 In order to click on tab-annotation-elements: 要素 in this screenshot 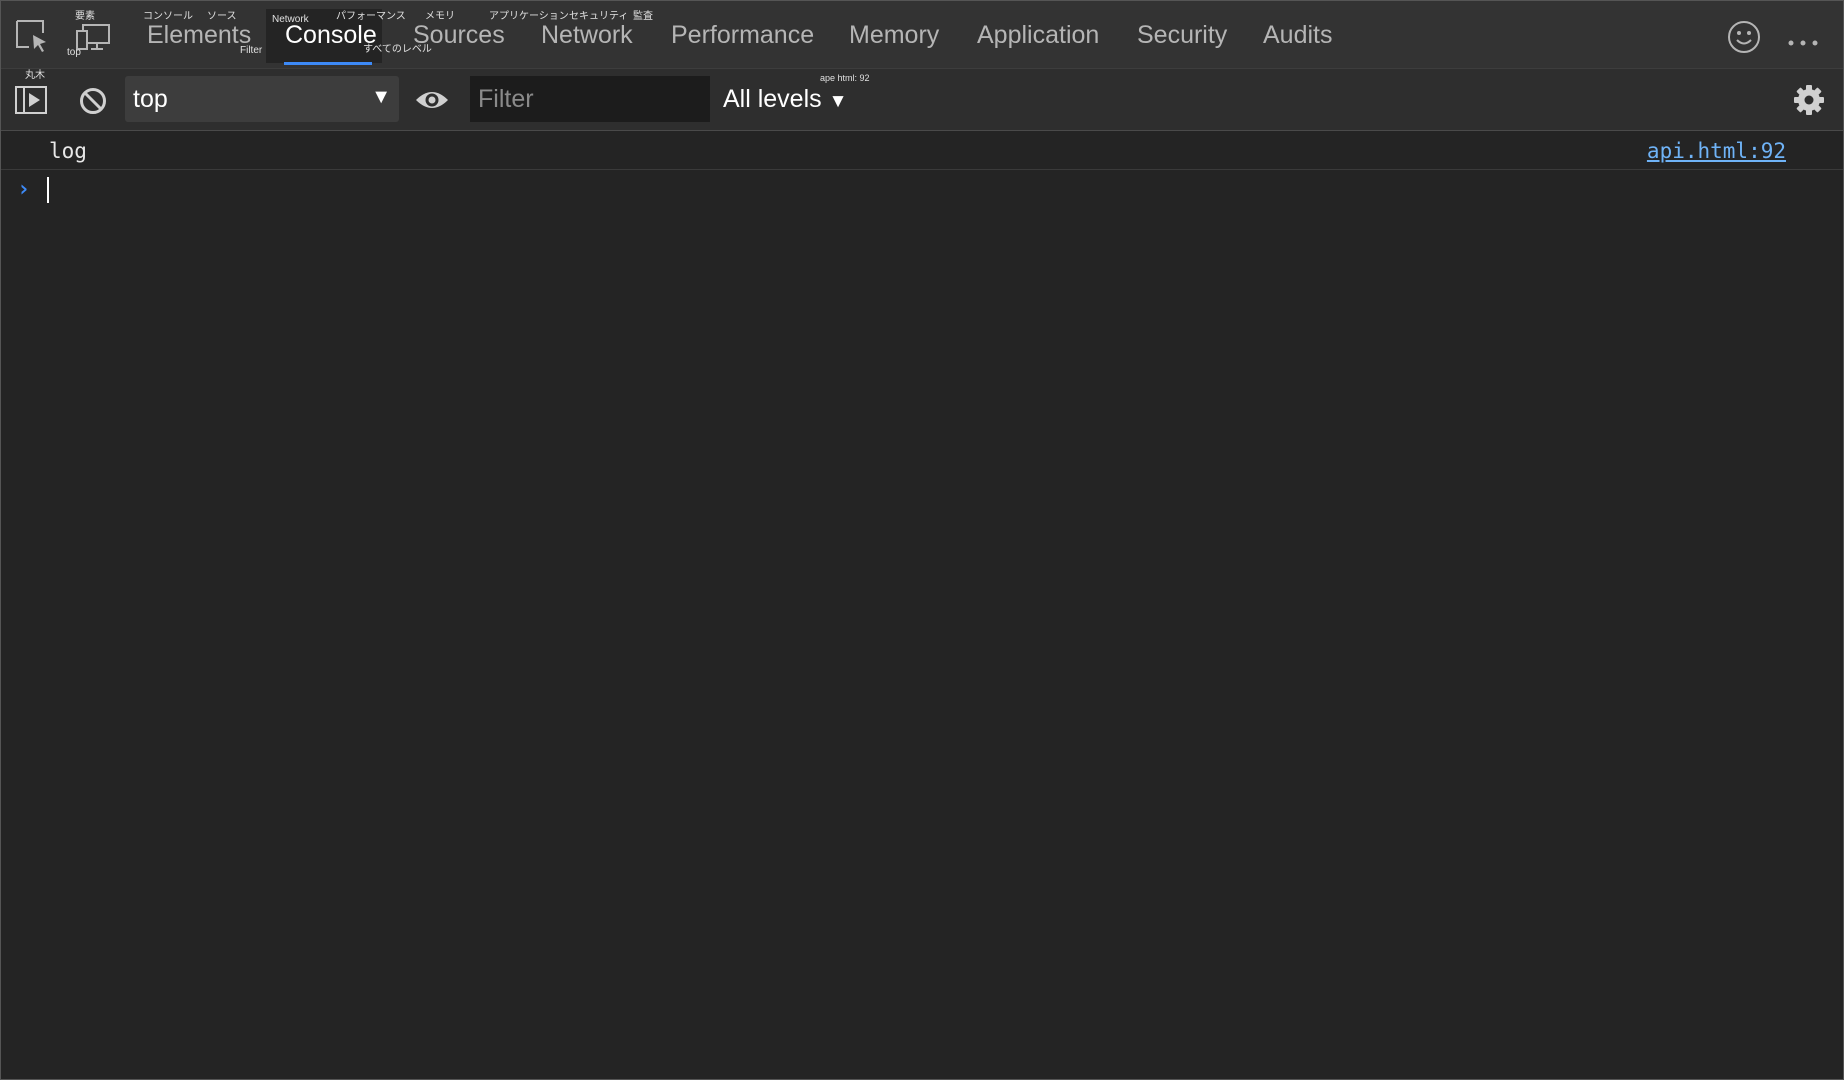, I will do `click(85, 16)`.